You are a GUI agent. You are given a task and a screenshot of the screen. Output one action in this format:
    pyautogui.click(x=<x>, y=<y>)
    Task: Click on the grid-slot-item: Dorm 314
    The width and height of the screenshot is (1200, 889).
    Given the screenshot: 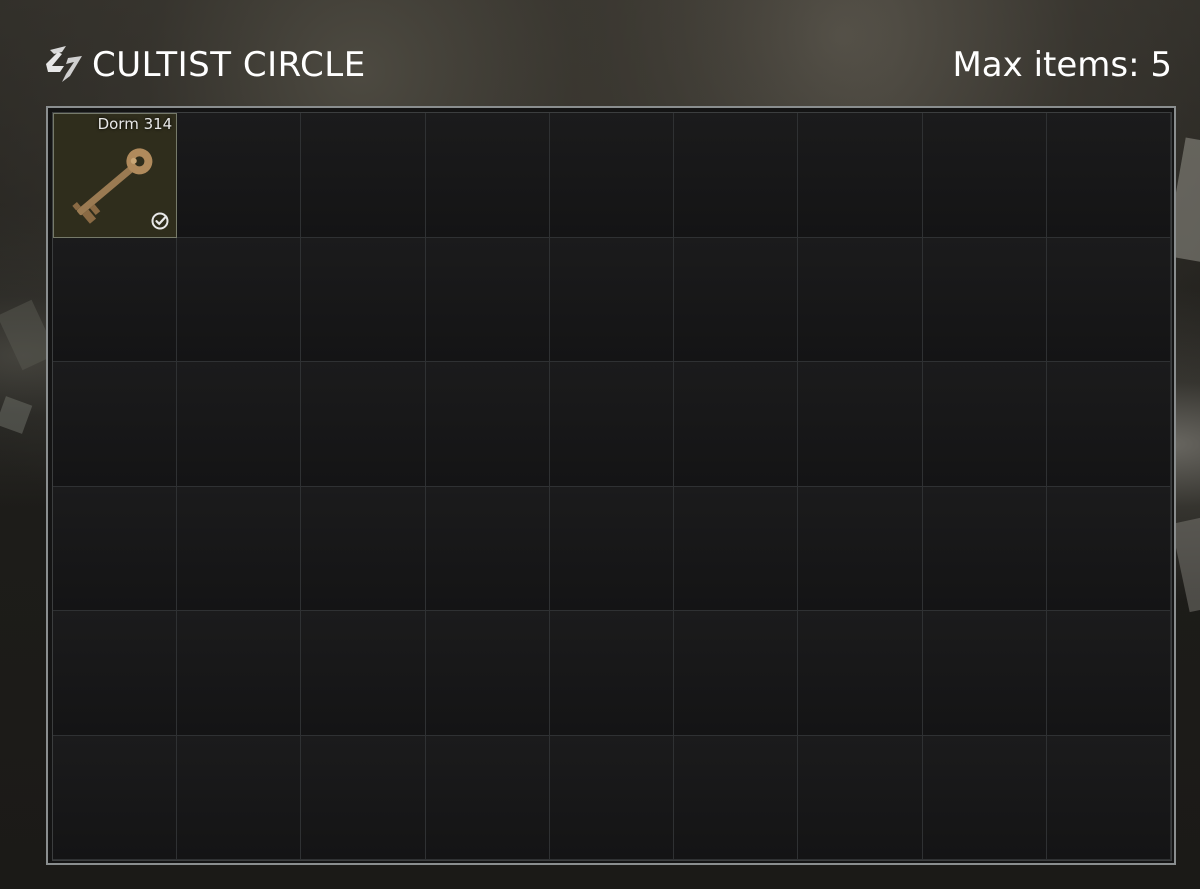 What is the action you would take?
    pyautogui.click(x=115, y=175)
    